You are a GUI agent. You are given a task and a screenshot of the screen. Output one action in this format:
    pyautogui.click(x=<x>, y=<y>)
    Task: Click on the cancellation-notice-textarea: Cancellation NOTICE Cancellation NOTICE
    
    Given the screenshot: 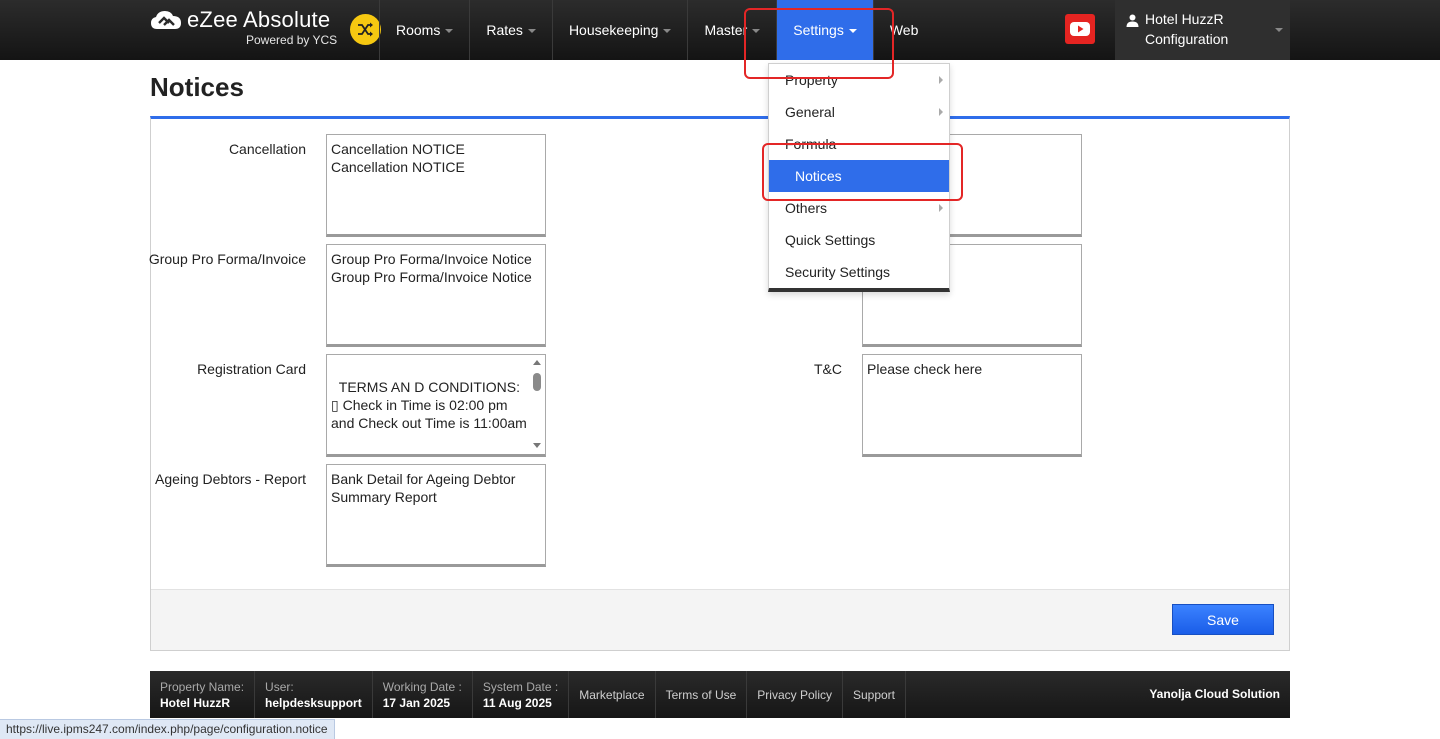 What is the action you would take?
    pyautogui.click(x=436, y=185)
    